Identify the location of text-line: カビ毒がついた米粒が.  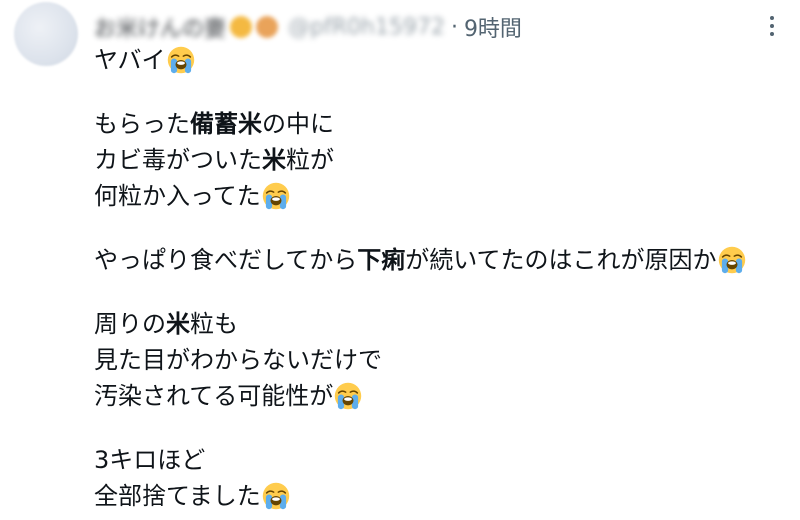
(214, 160).